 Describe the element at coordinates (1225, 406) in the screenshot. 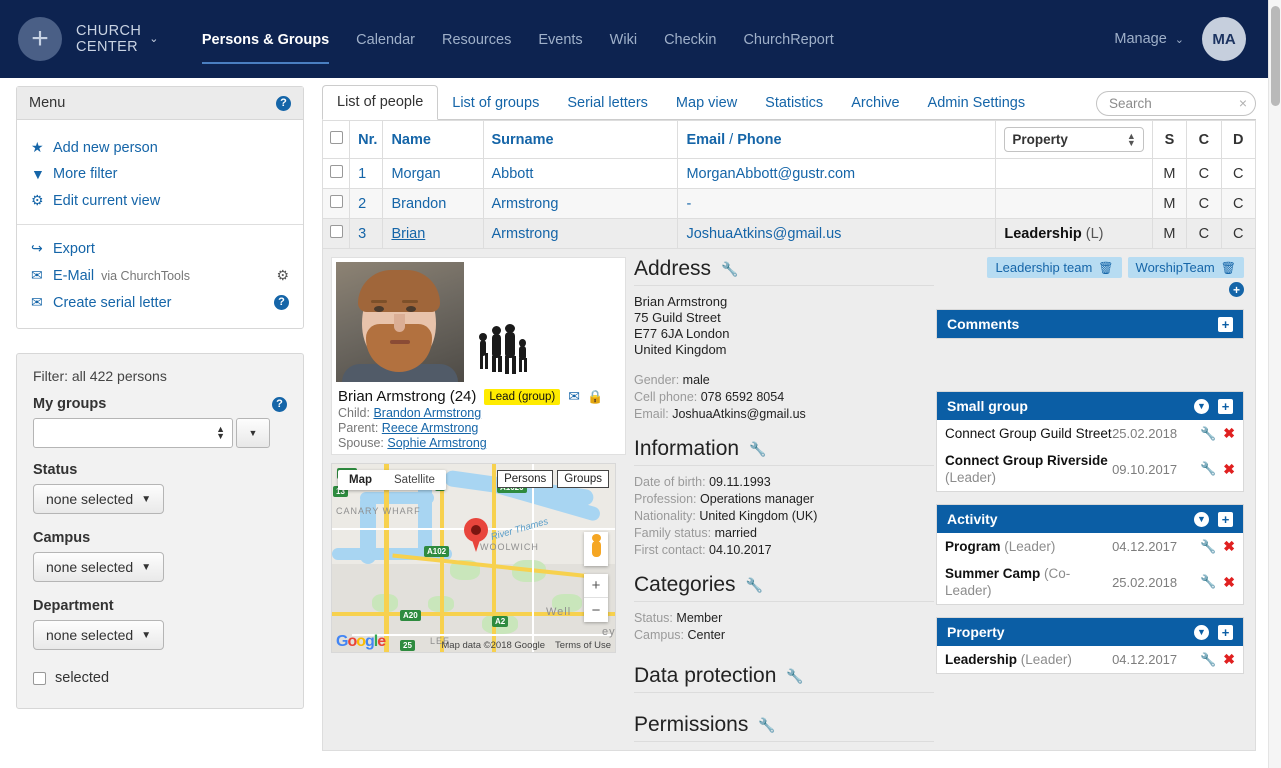

I see `add-small-group-button: +` at that location.